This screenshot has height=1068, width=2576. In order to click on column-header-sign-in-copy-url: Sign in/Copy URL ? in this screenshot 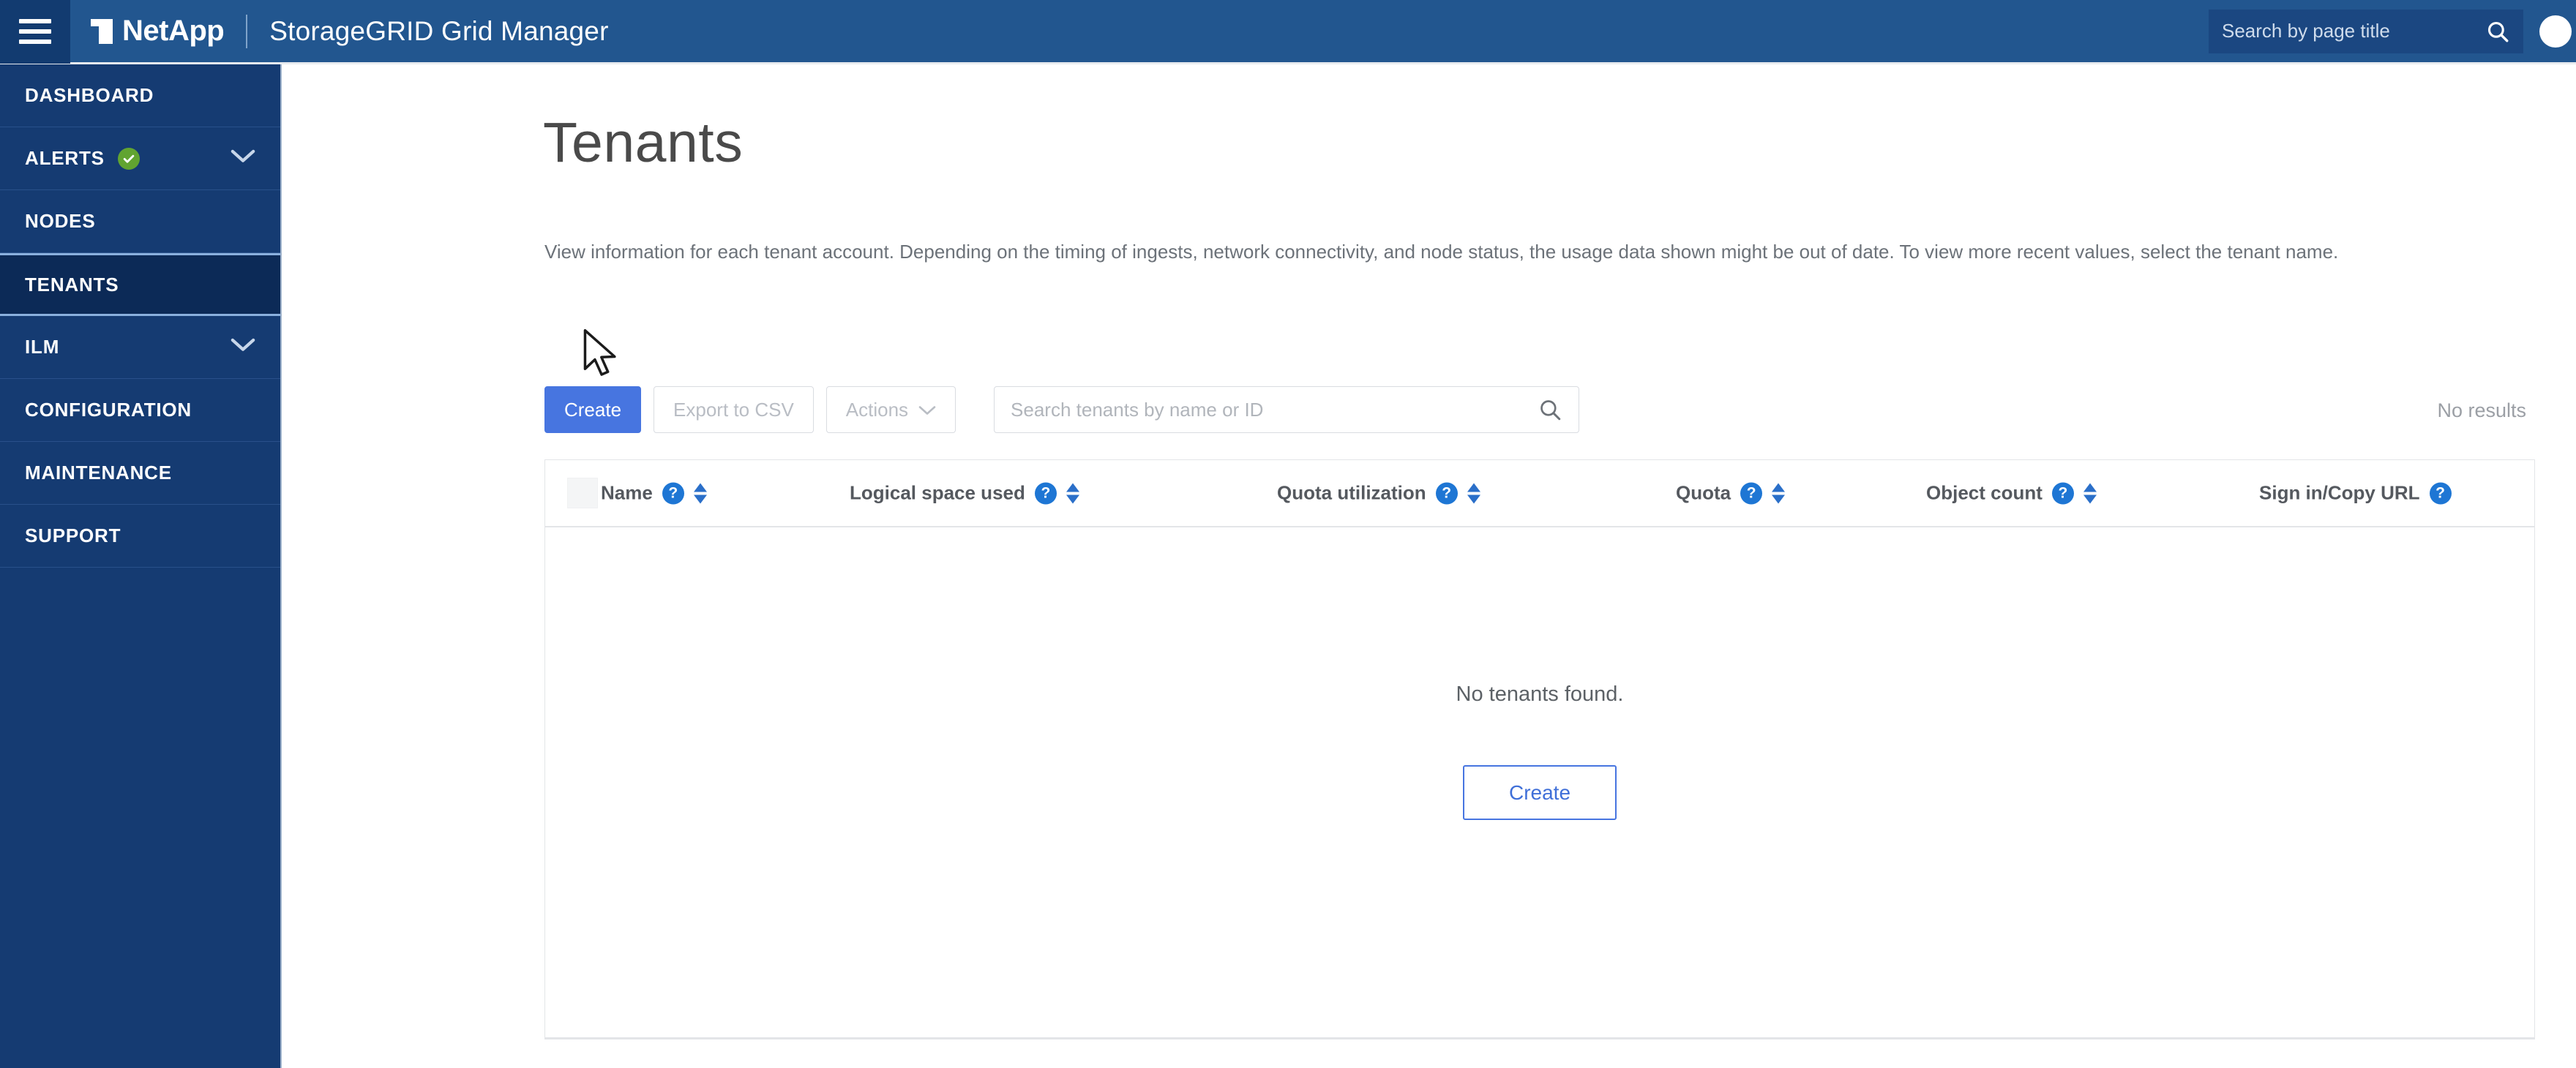, I will do `click(2355, 493)`.